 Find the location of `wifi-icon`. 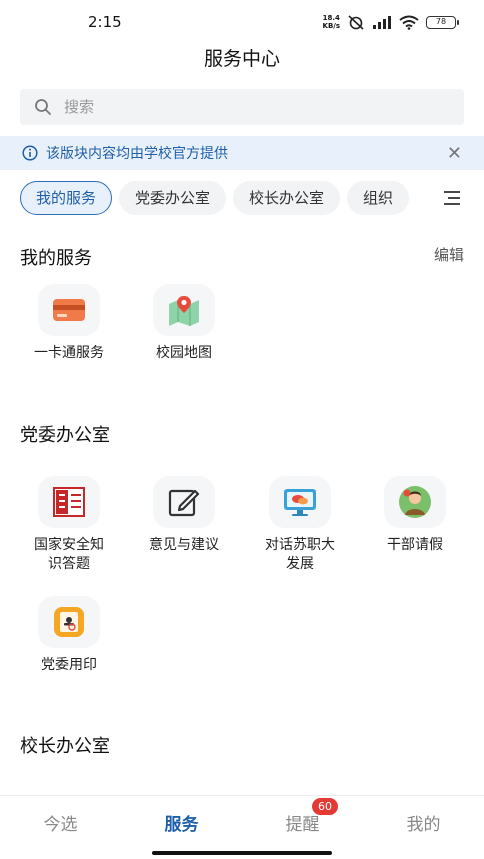

wifi-icon is located at coordinates (409, 22).